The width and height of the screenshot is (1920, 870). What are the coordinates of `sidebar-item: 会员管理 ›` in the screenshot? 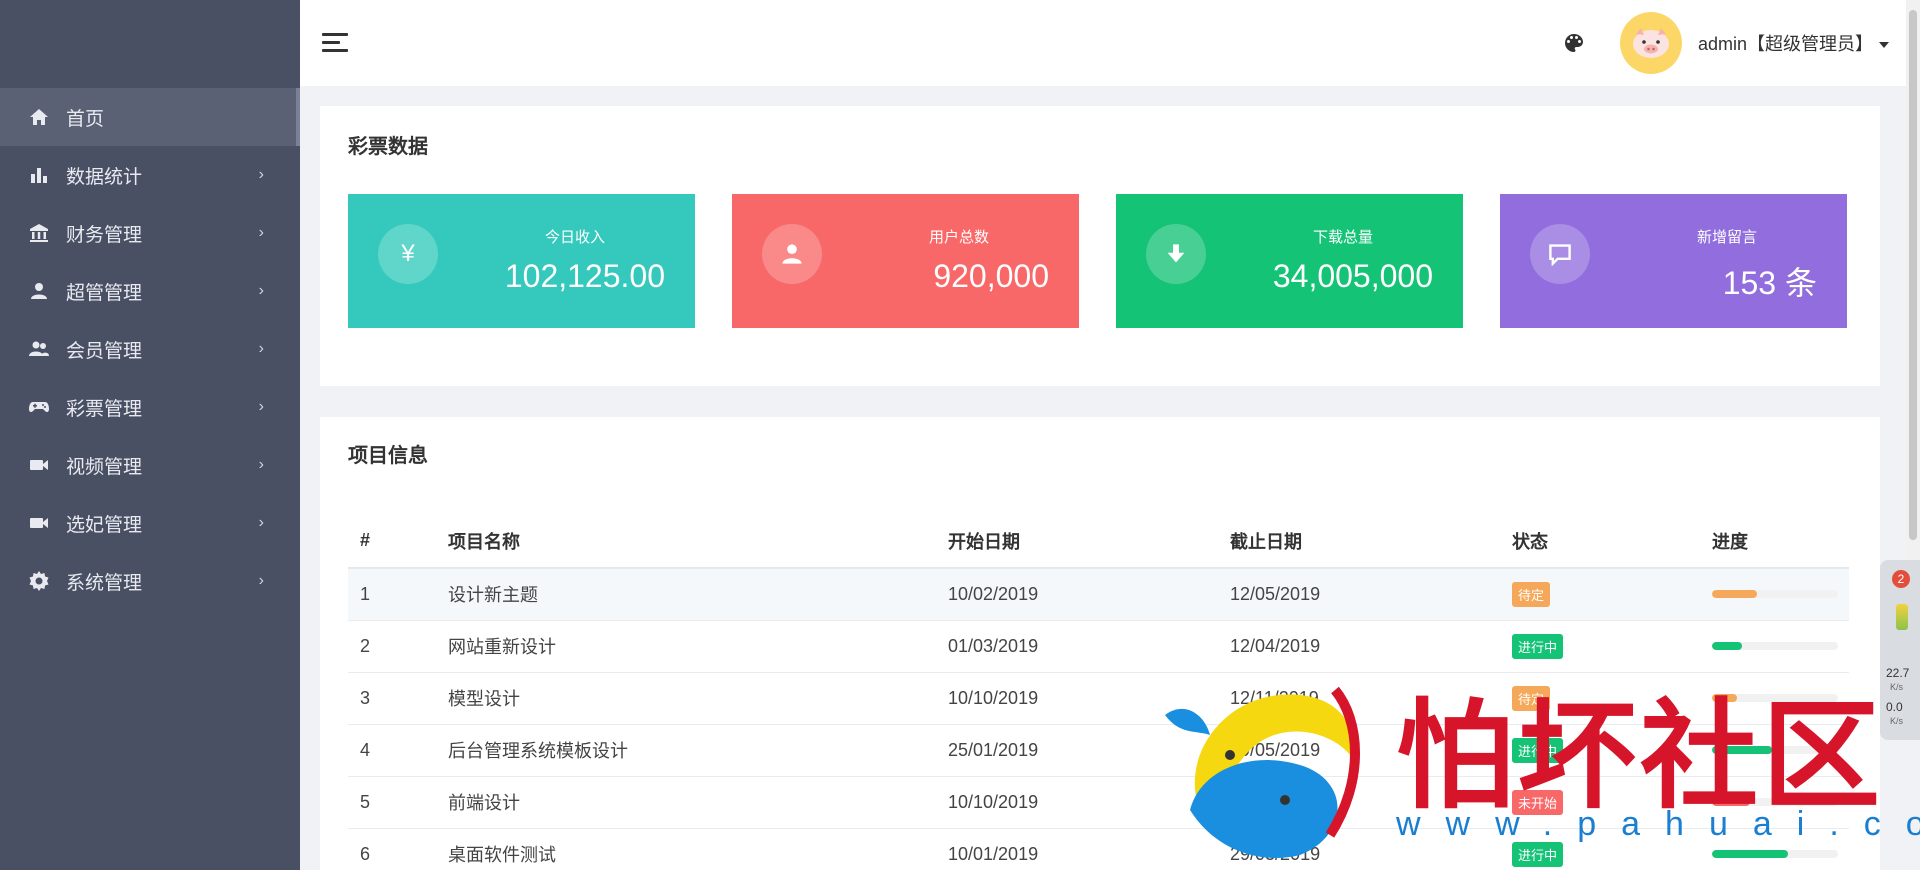 It's located at (150, 349).